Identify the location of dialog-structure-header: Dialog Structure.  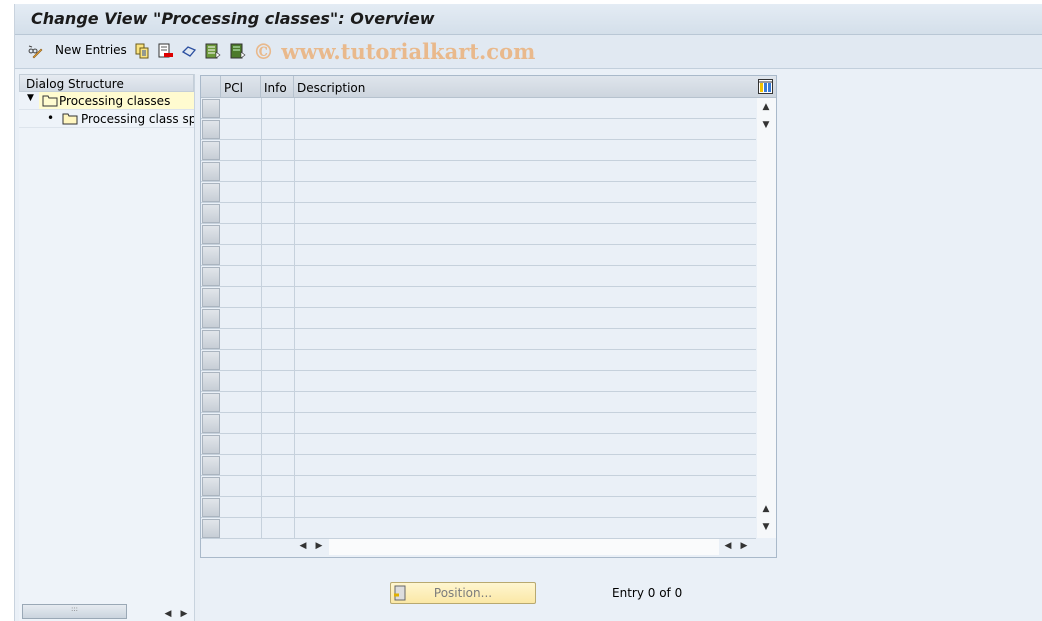
(106, 83).